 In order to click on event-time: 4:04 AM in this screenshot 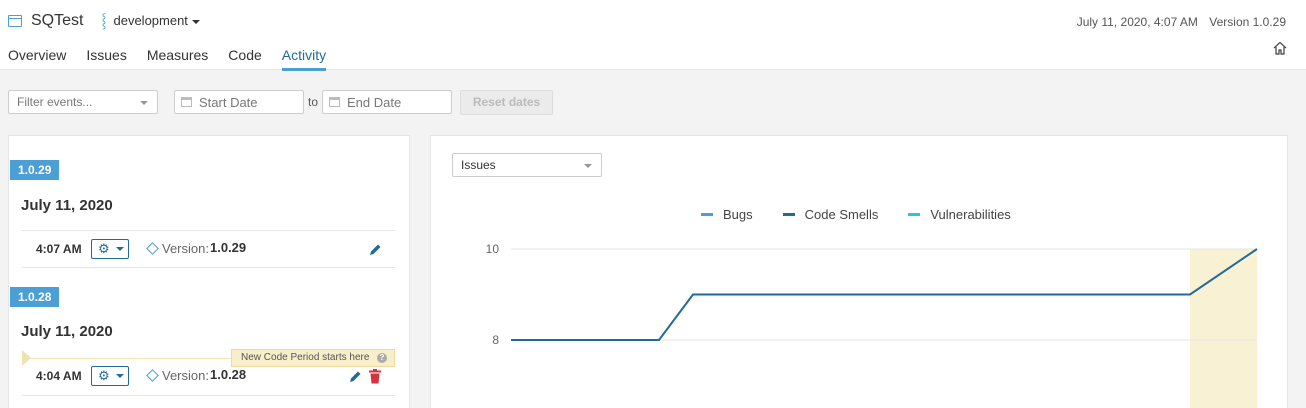, I will do `click(59, 376)`.